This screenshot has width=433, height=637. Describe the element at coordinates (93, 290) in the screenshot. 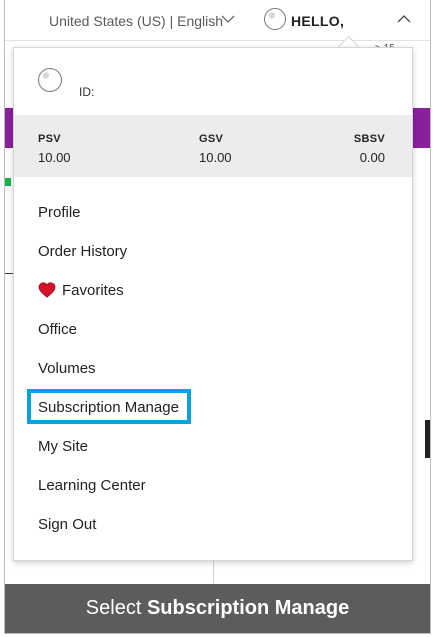

I see `menu-item-label: Favorites` at that location.